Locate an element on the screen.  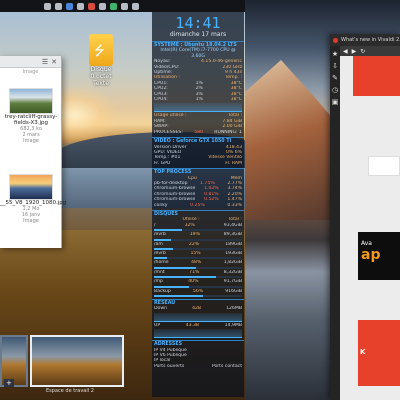
file-manager-path: Image is located at coordinates (30, 72).